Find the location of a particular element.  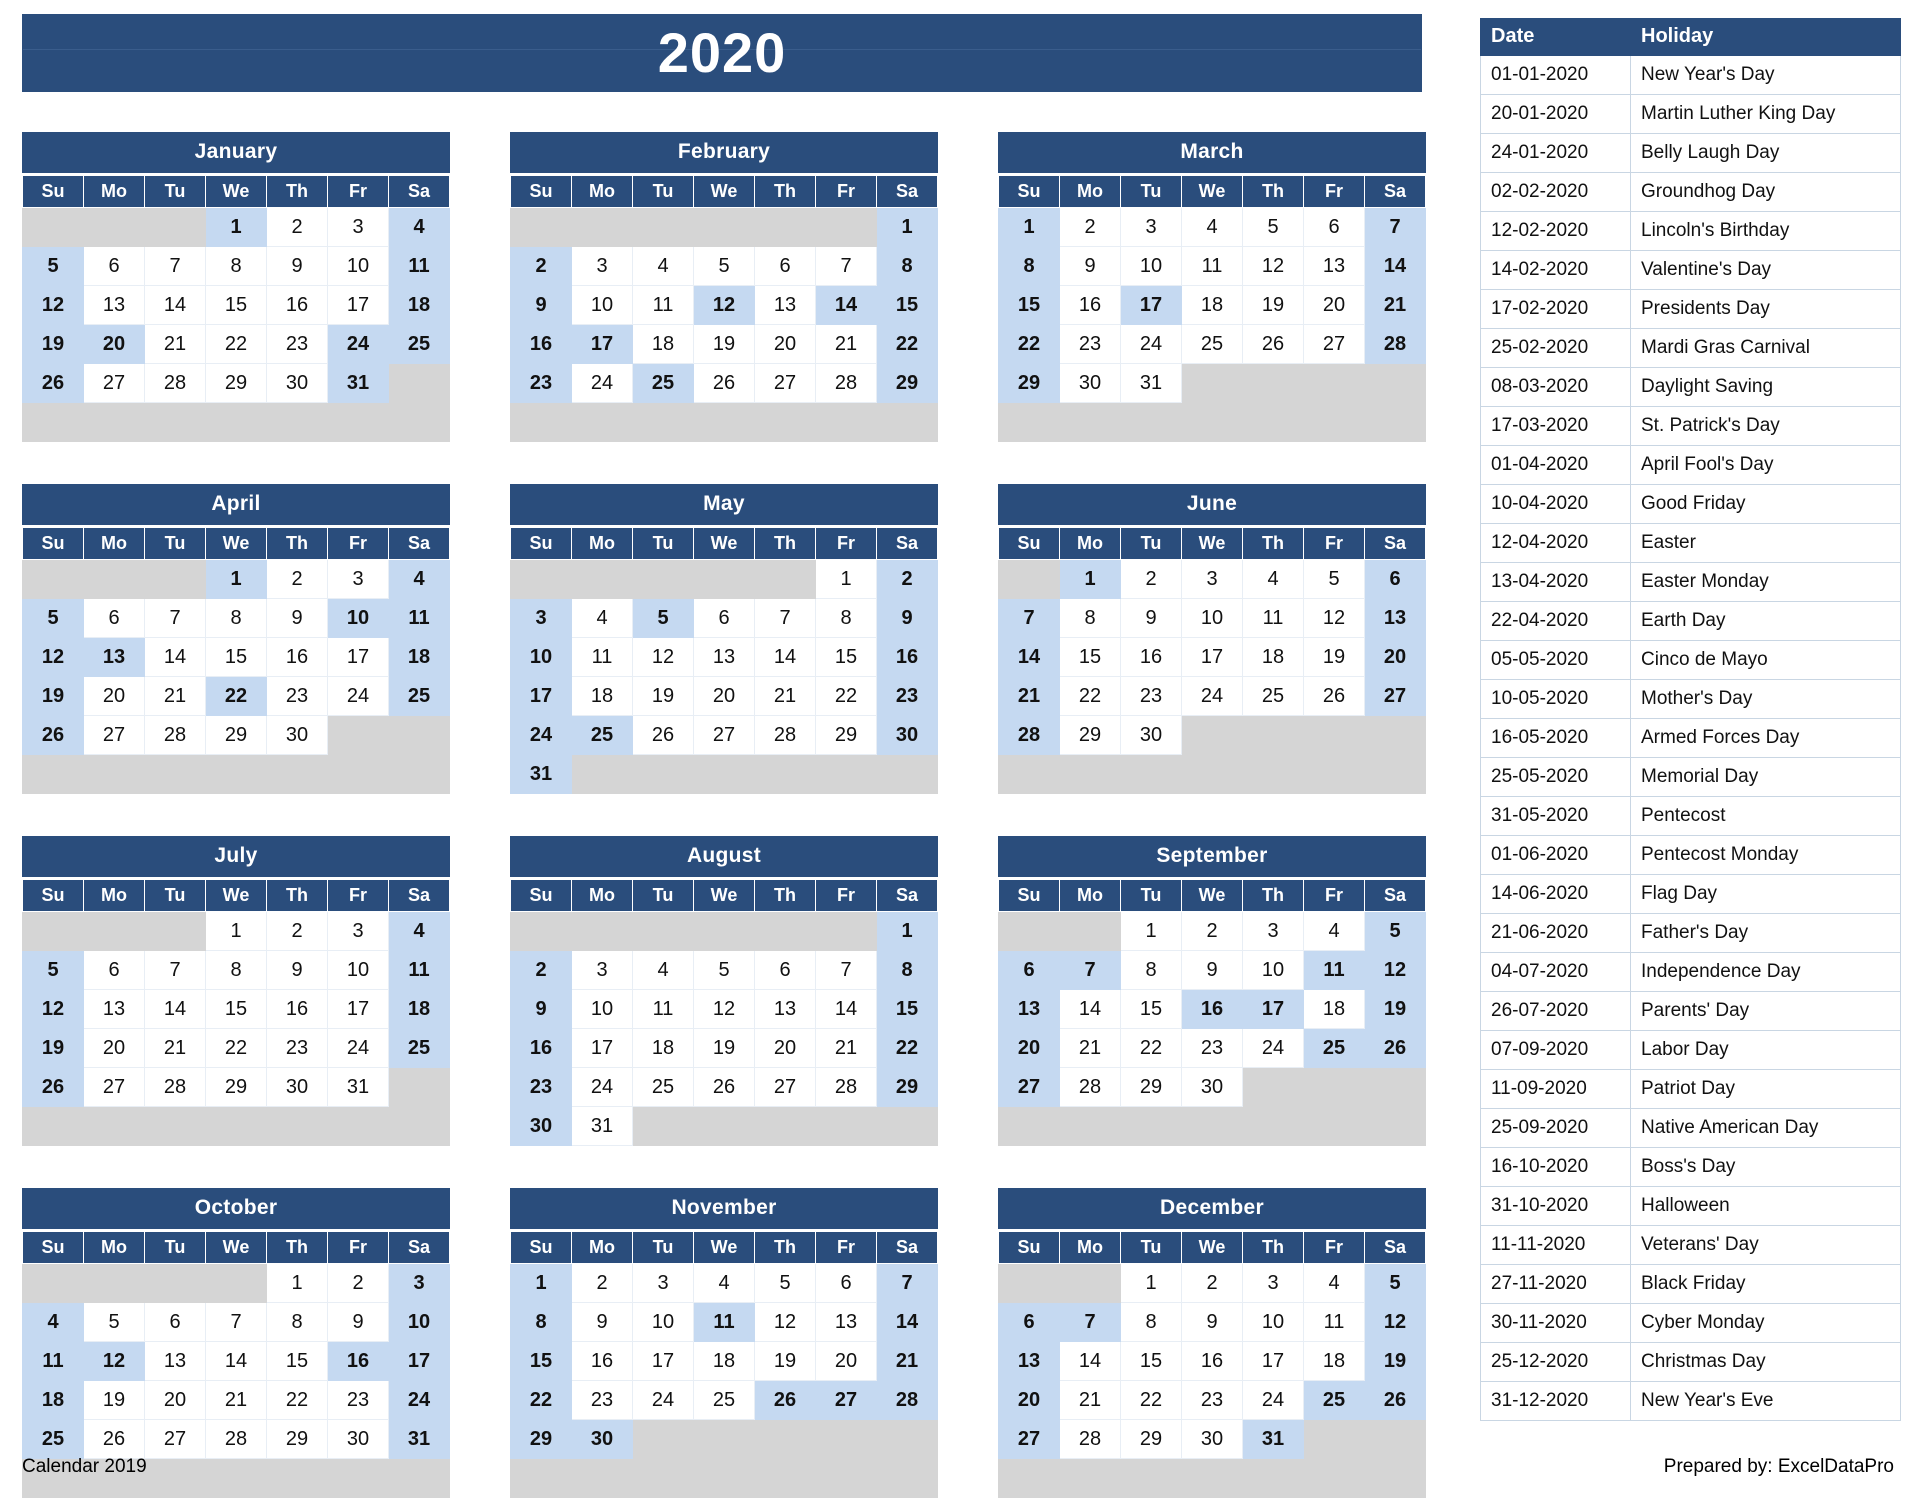

day-cell-highlighted: 10 is located at coordinates (541, 657).